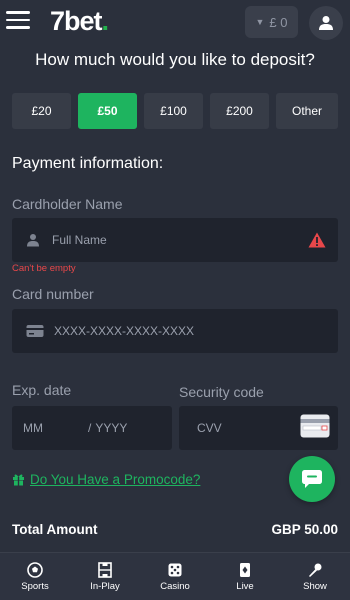  What do you see at coordinates (115, 479) in the screenshot?
I see `promocode-label: Do You Have a Promocode?` at bounding box center [115, 479].